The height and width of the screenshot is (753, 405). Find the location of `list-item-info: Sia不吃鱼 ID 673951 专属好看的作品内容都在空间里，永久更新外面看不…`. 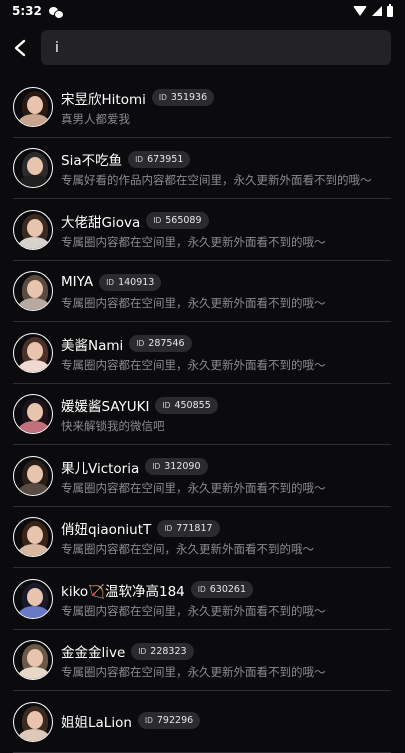

list-item-info: Sia不吃鱼 ID 673951 专属好看的作品内容都在空间里，永久更新外面看不… is located at coordinates (216, 168).